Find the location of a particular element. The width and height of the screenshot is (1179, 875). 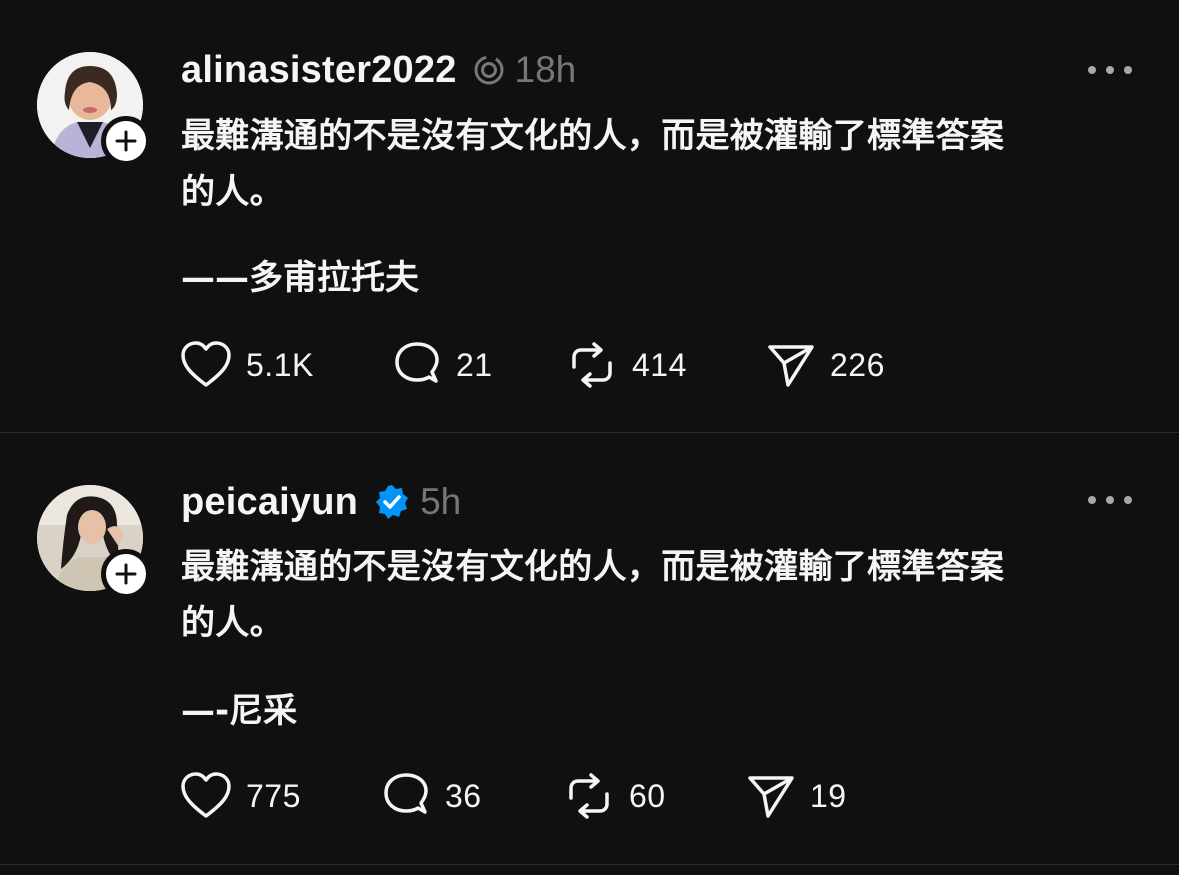

repost-button: 60 is located at coordinates (614, 796).